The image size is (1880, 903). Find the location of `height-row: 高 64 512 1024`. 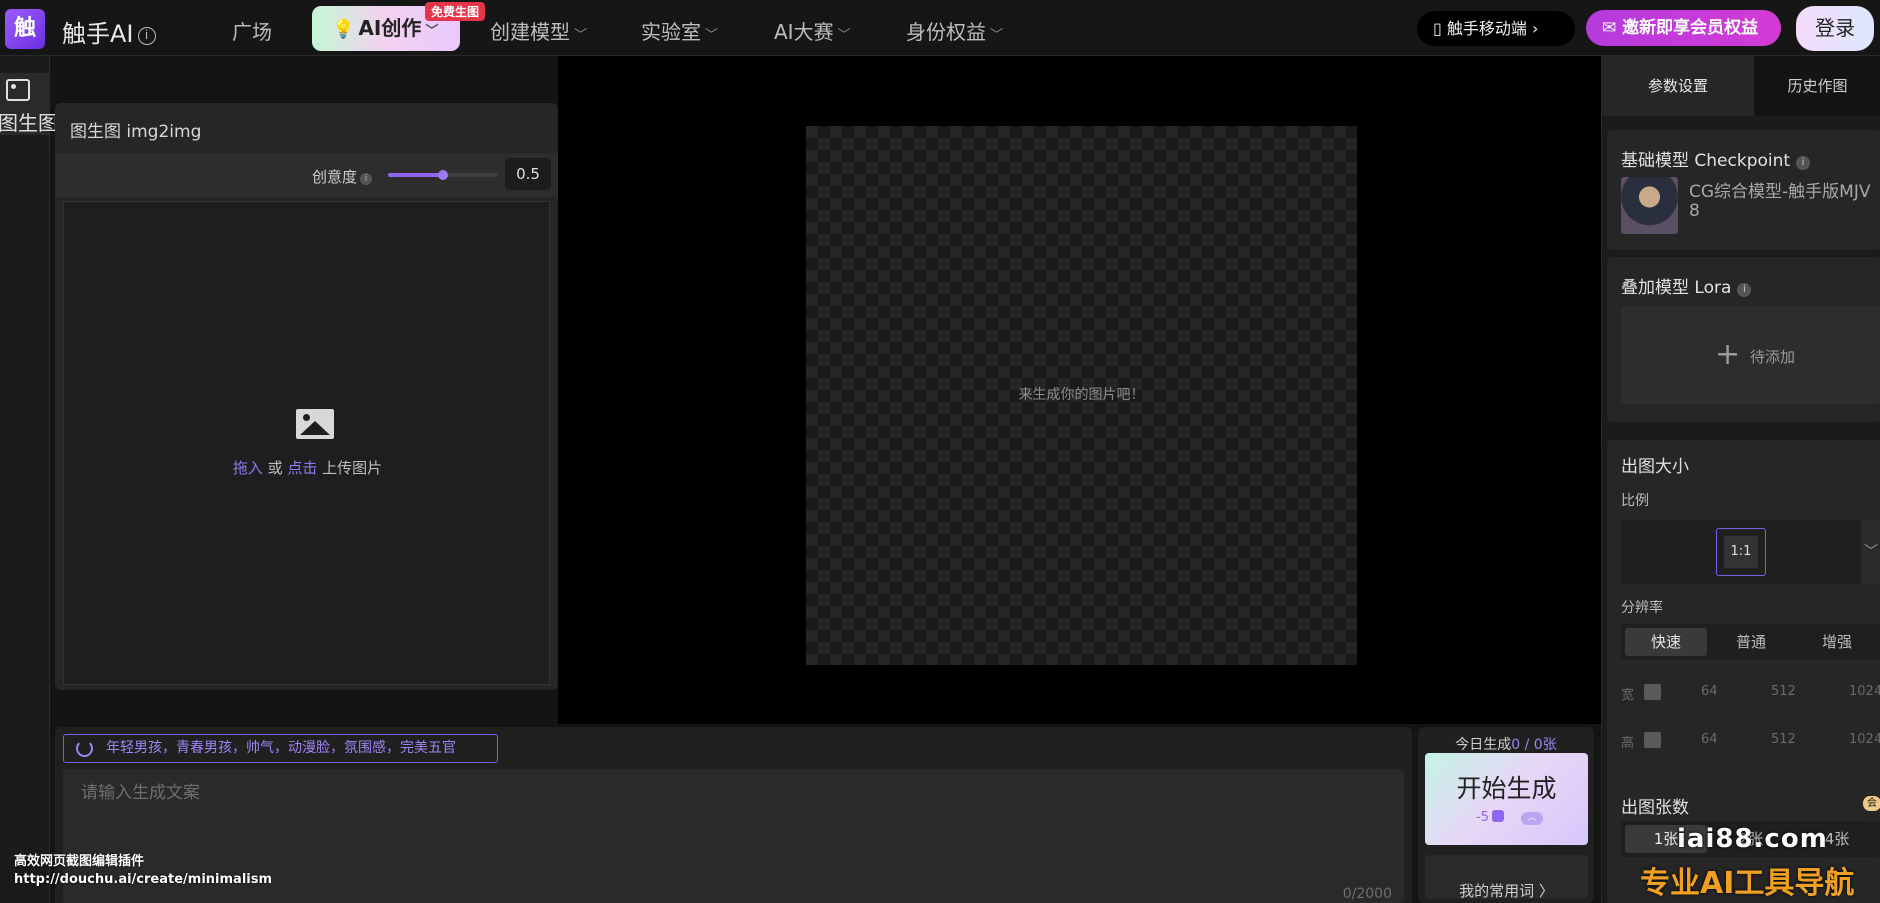

height-row: 高 64 512 1024 is located at coordinates (1750, 740).